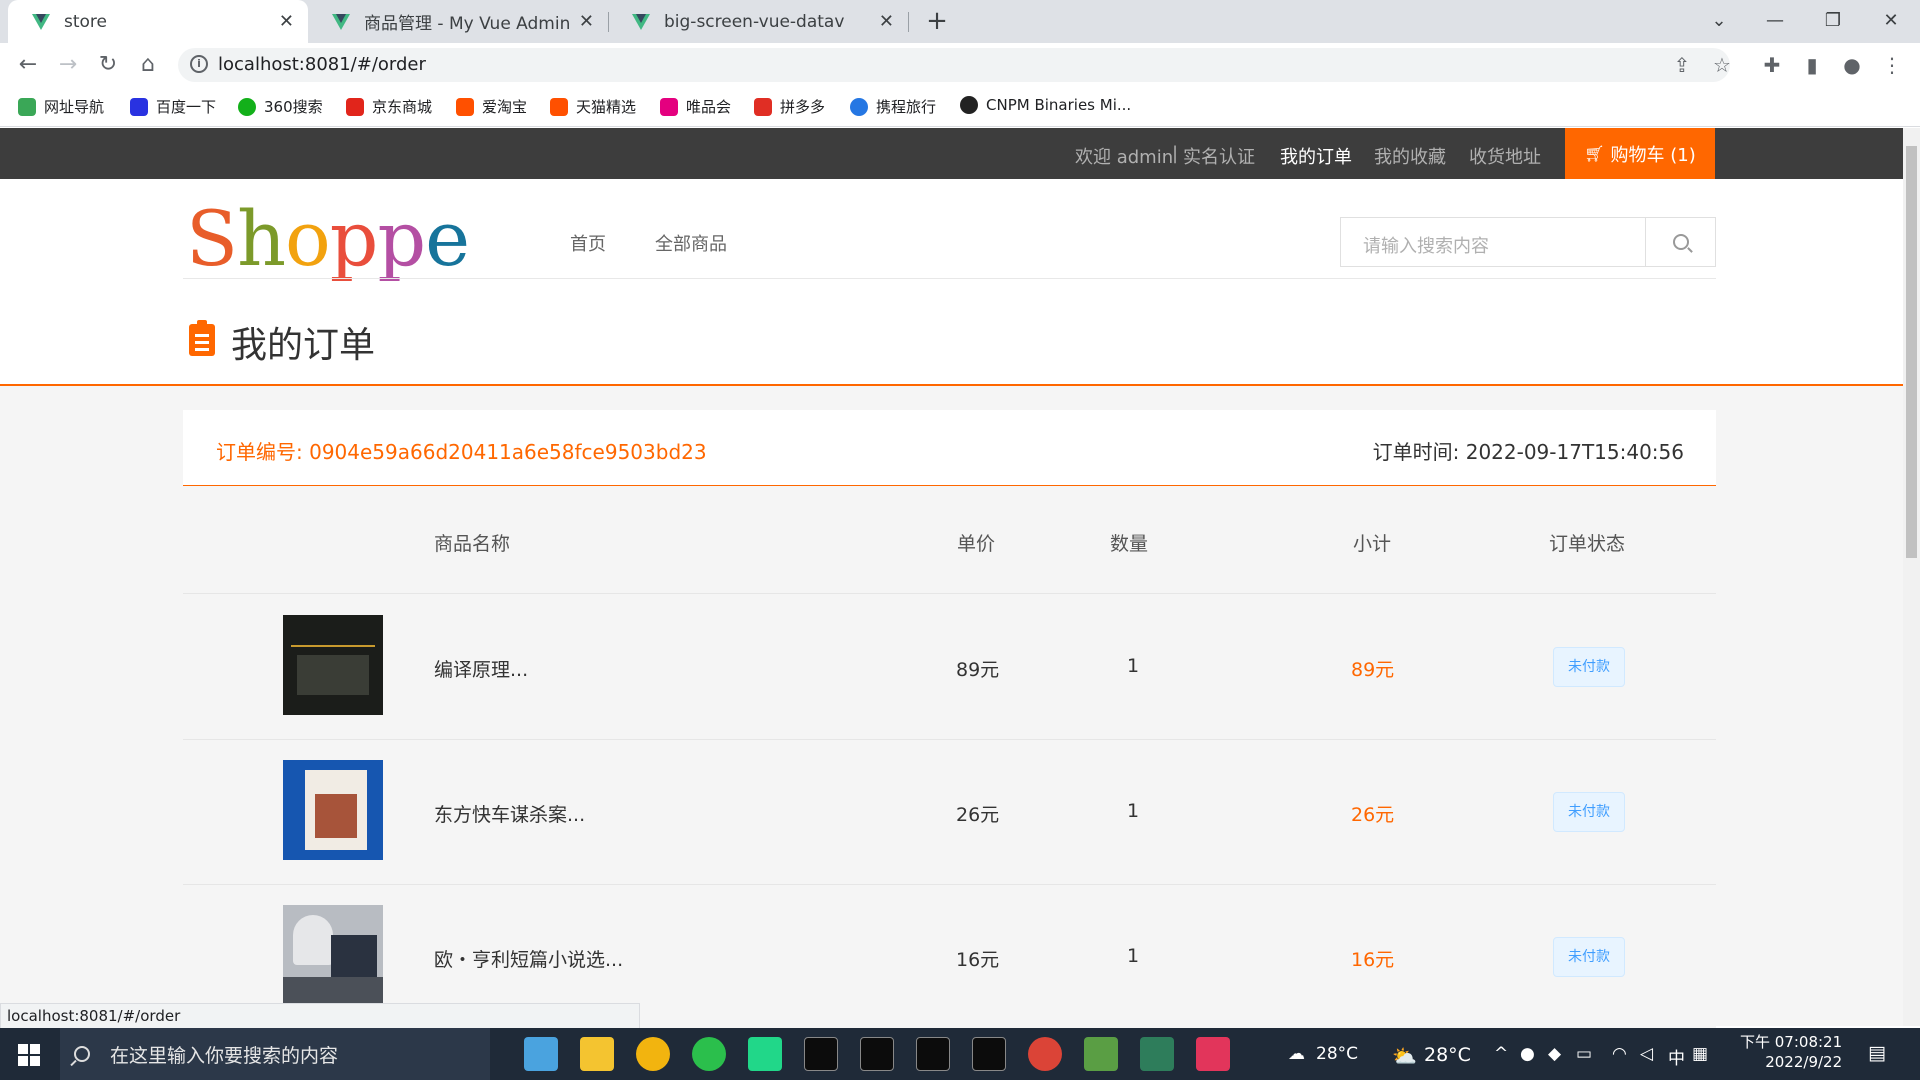  Describe the element at coordinates (1527, 1054) in the screenshot. I see `mic-icon: ●` at that location.